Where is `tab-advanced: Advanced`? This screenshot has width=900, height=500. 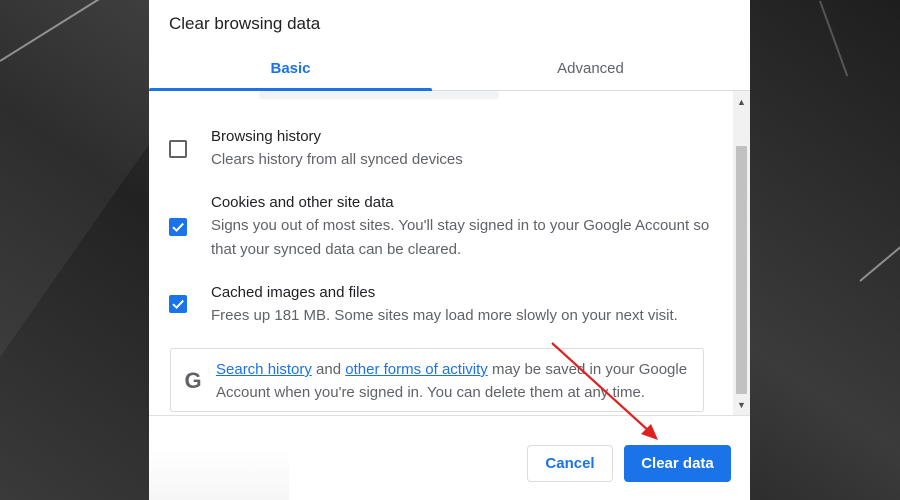 tab-advanced: Advanced is located at coordinates (590, 68).